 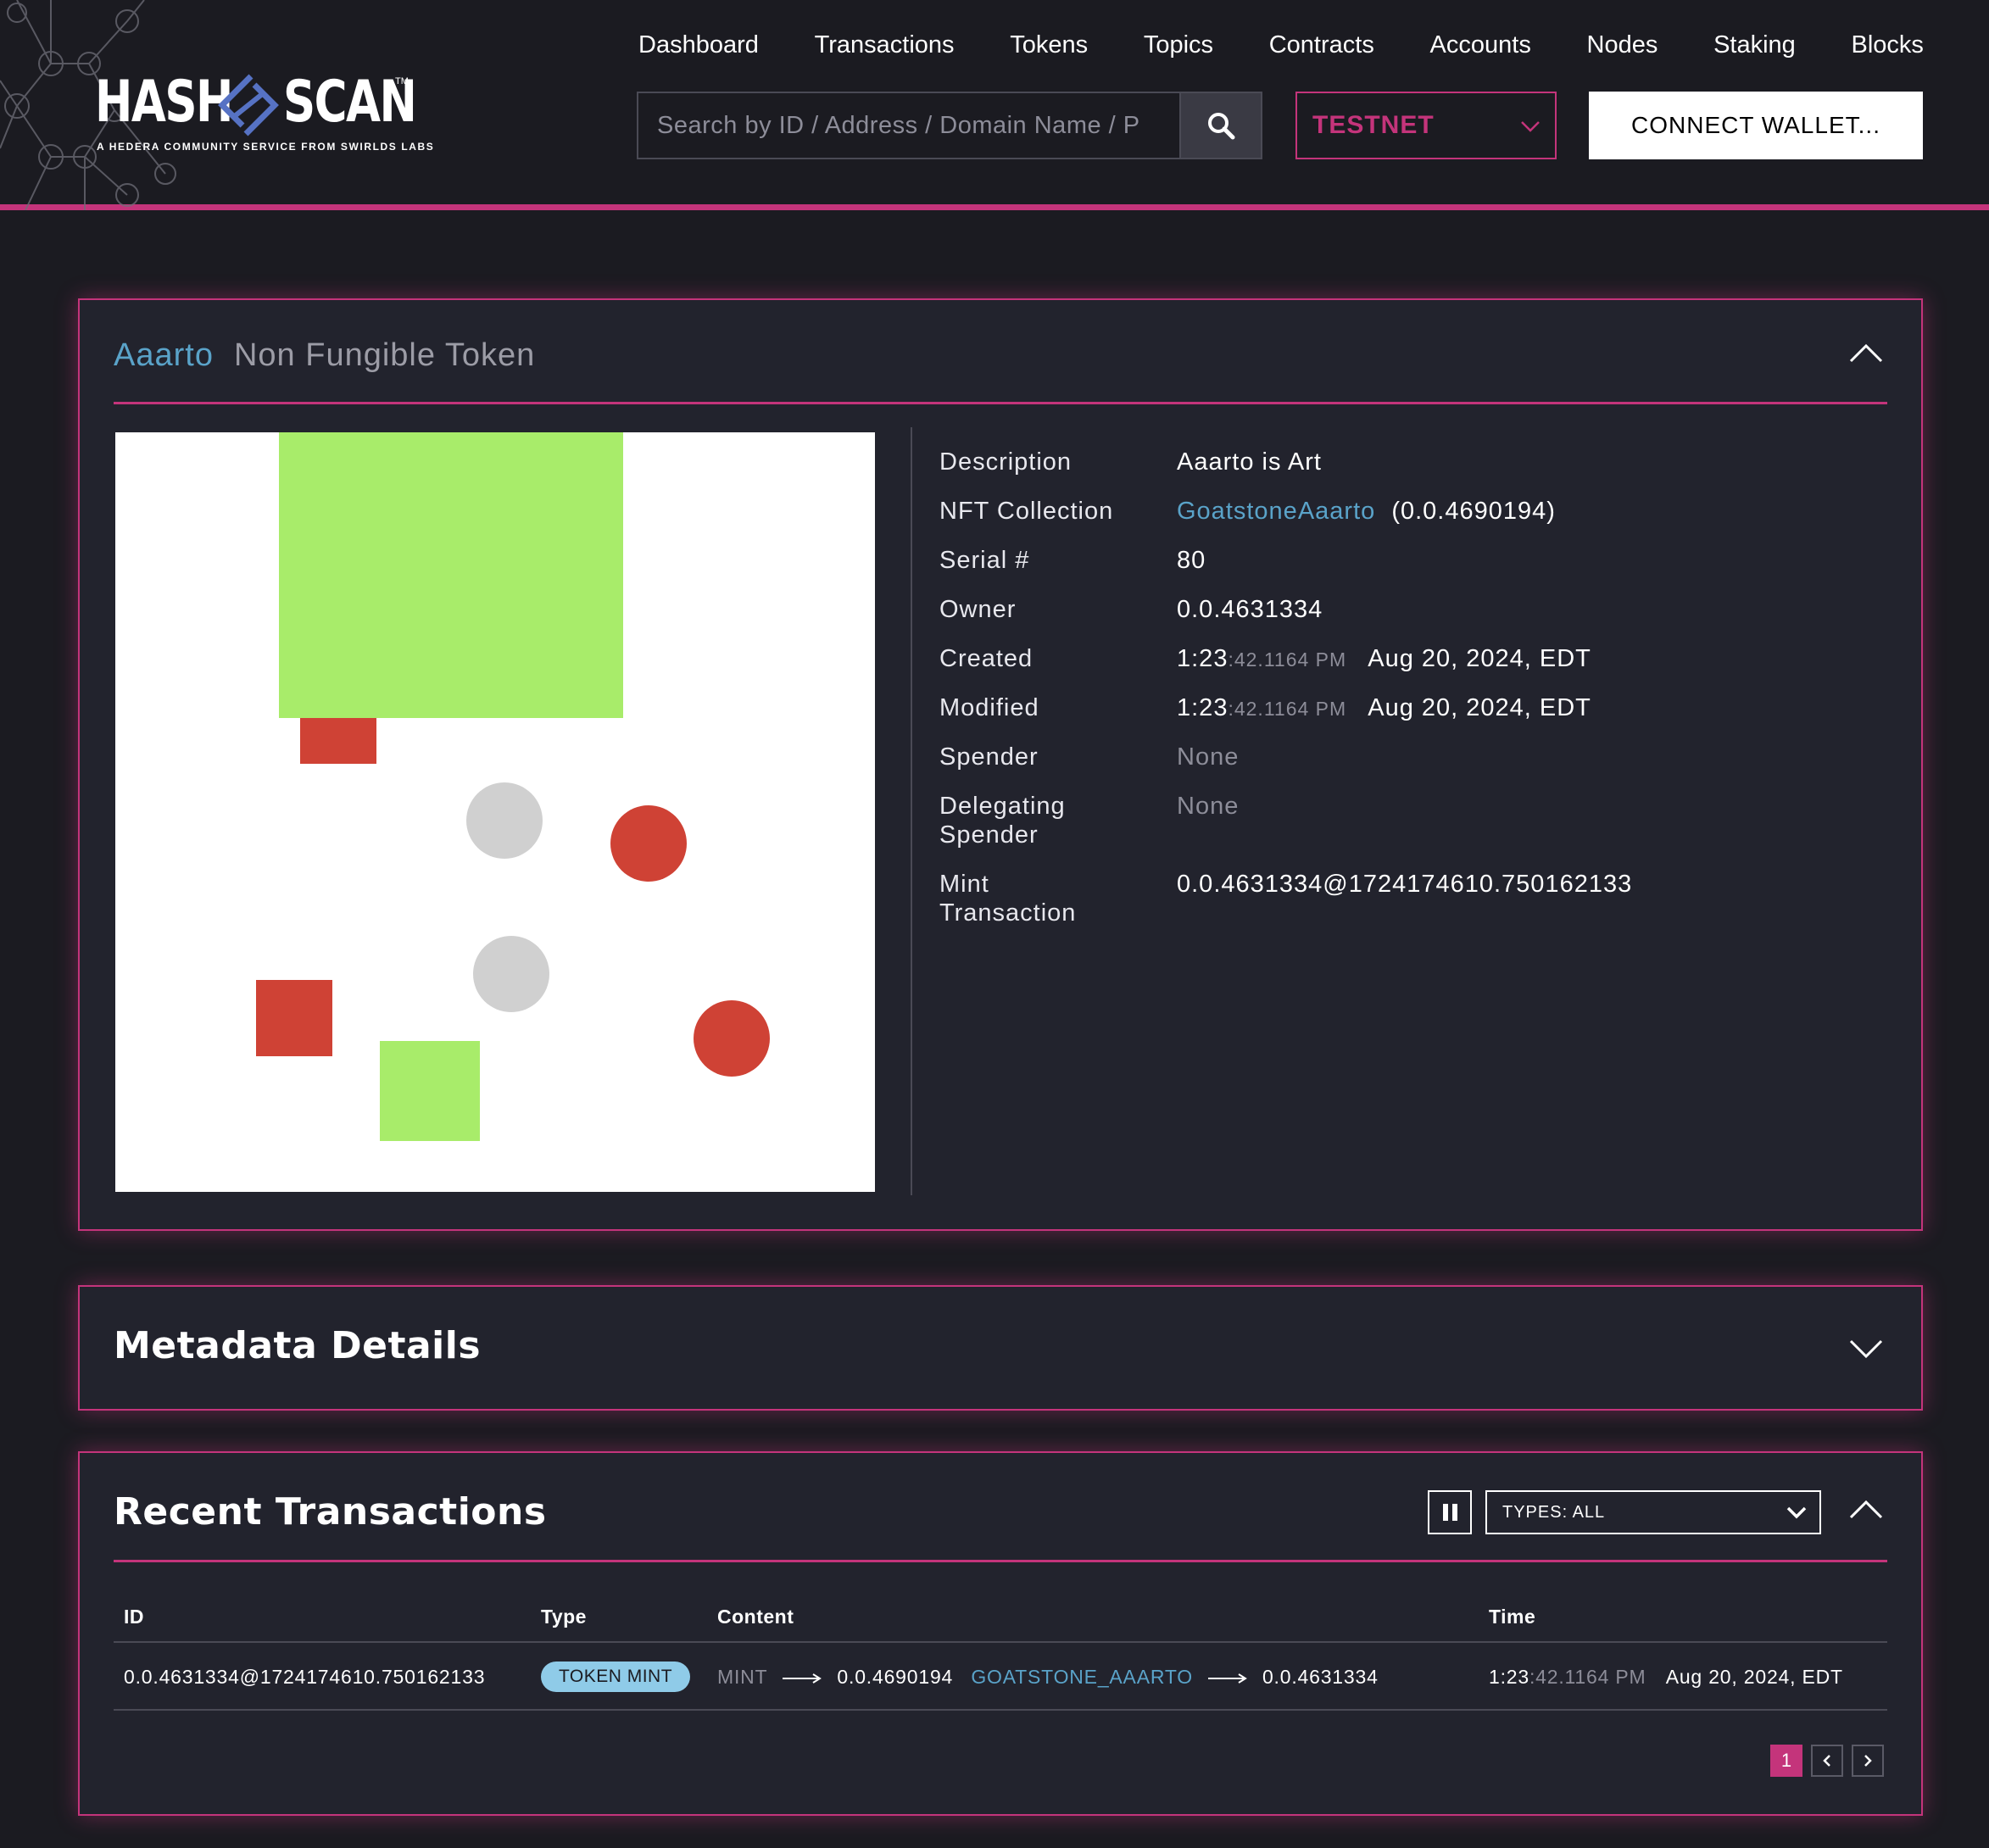 I want to click on types-select-value: TYPES: ALL, so click(x=1554, y=1512).